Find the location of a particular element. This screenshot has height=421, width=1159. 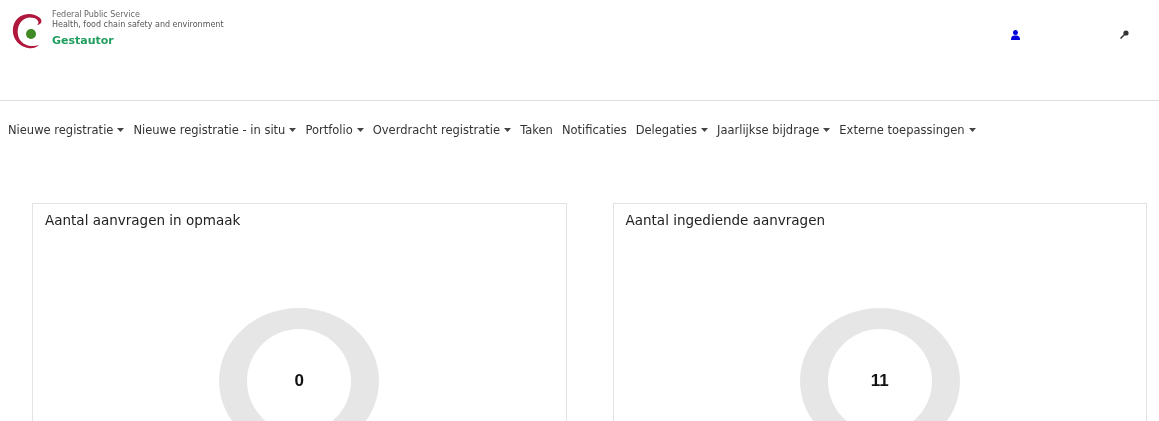

nav-item: Portfolio is located at coordinates (334, 130).